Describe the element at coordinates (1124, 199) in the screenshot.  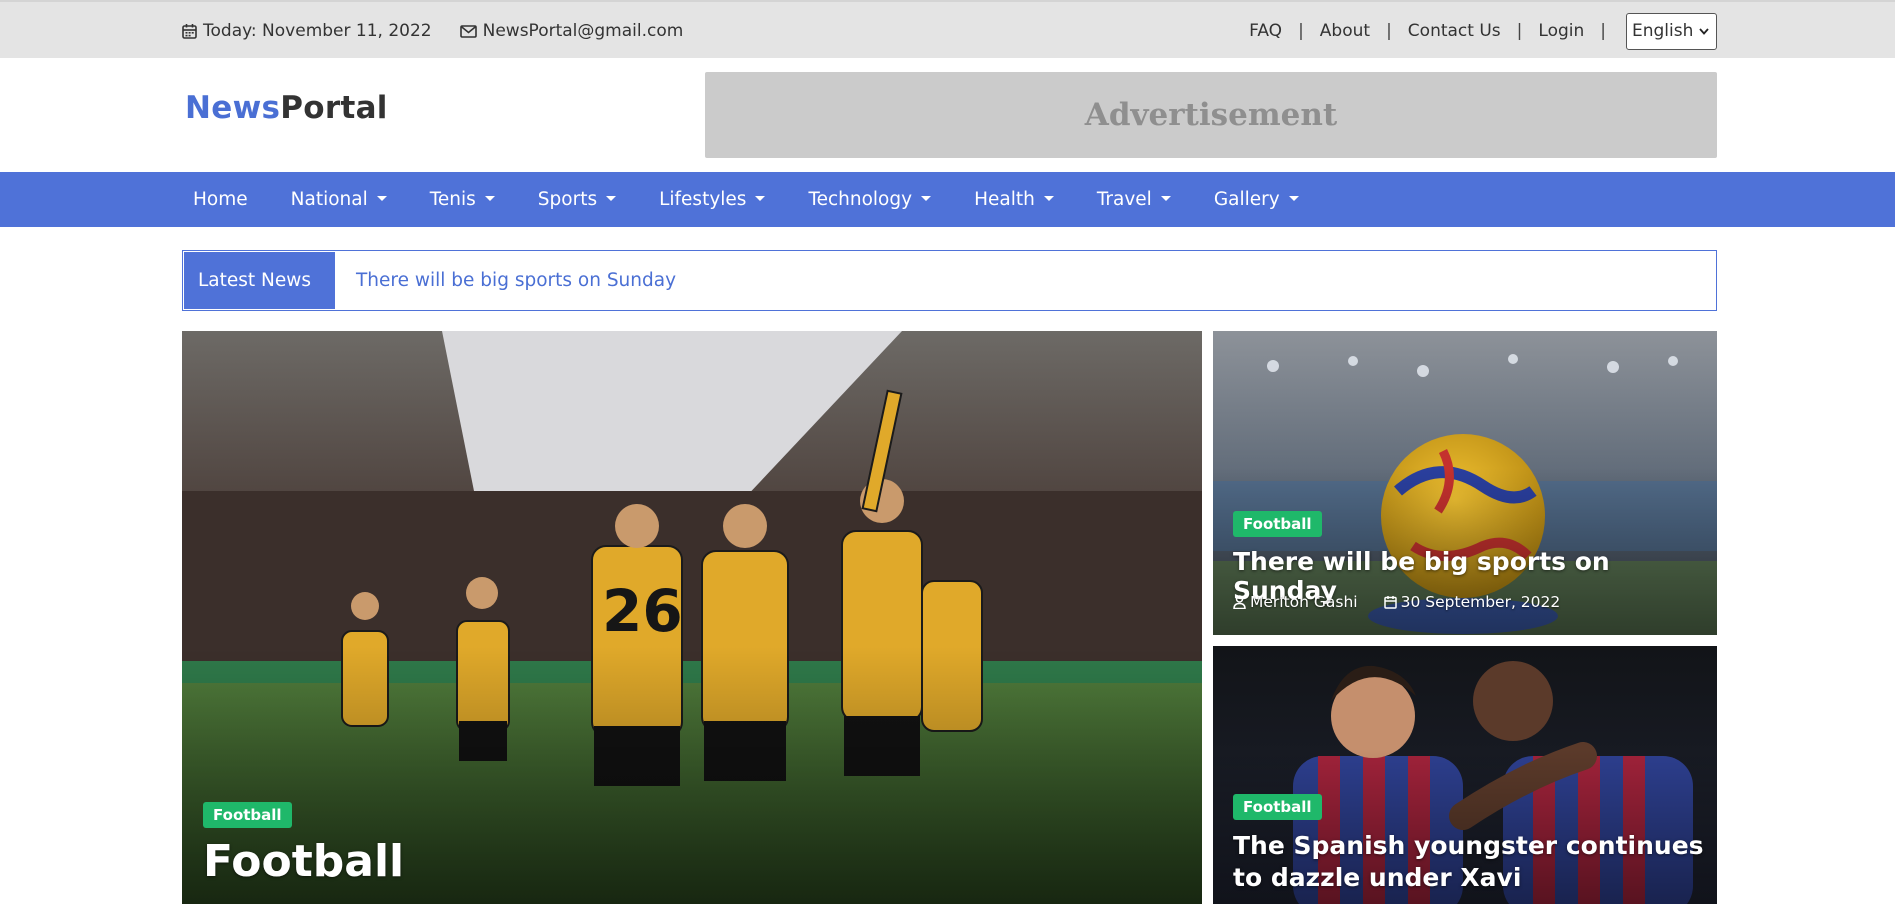
I see `nav-label: Travel` at that location.